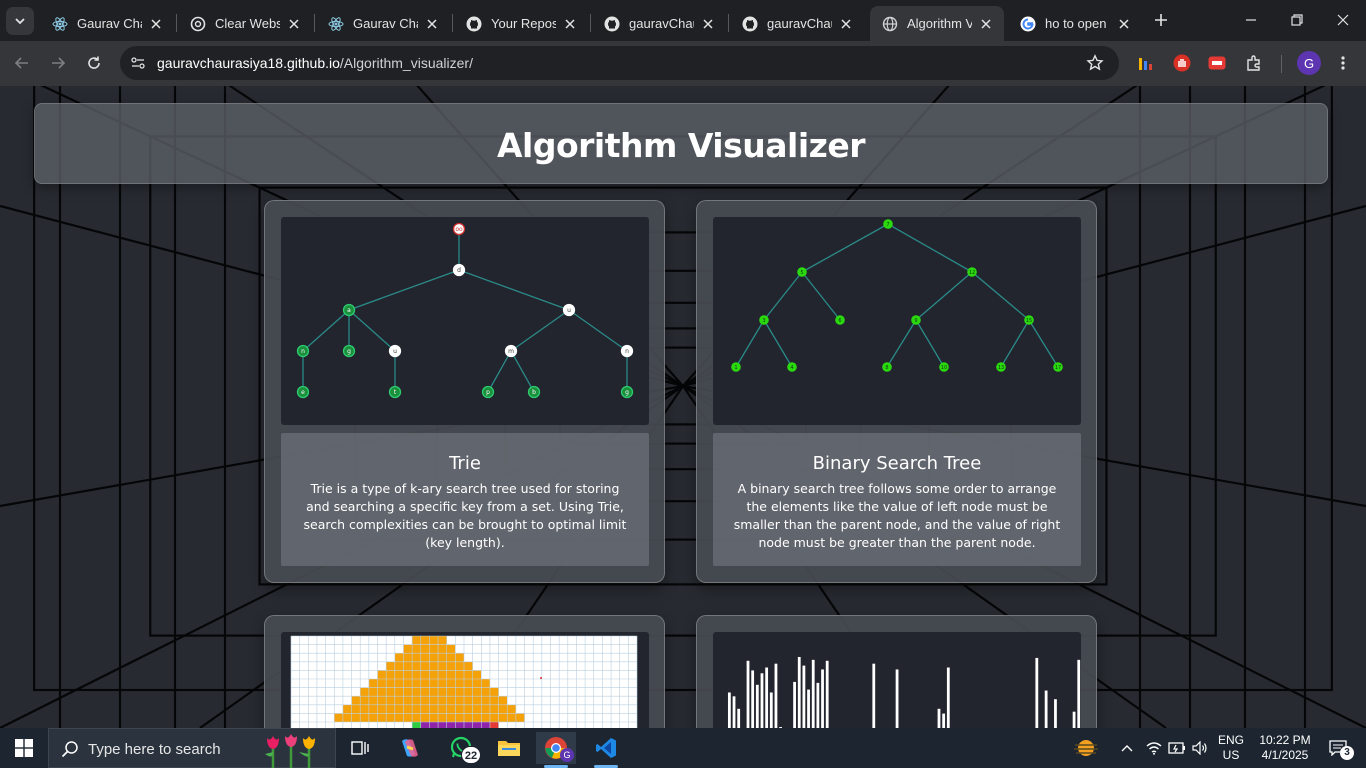 This screenshot has width=1366, height=768. Describe the element at coordinates (1127, 748) in the screenshot. I see `show-hidden-icons-button` at that location.